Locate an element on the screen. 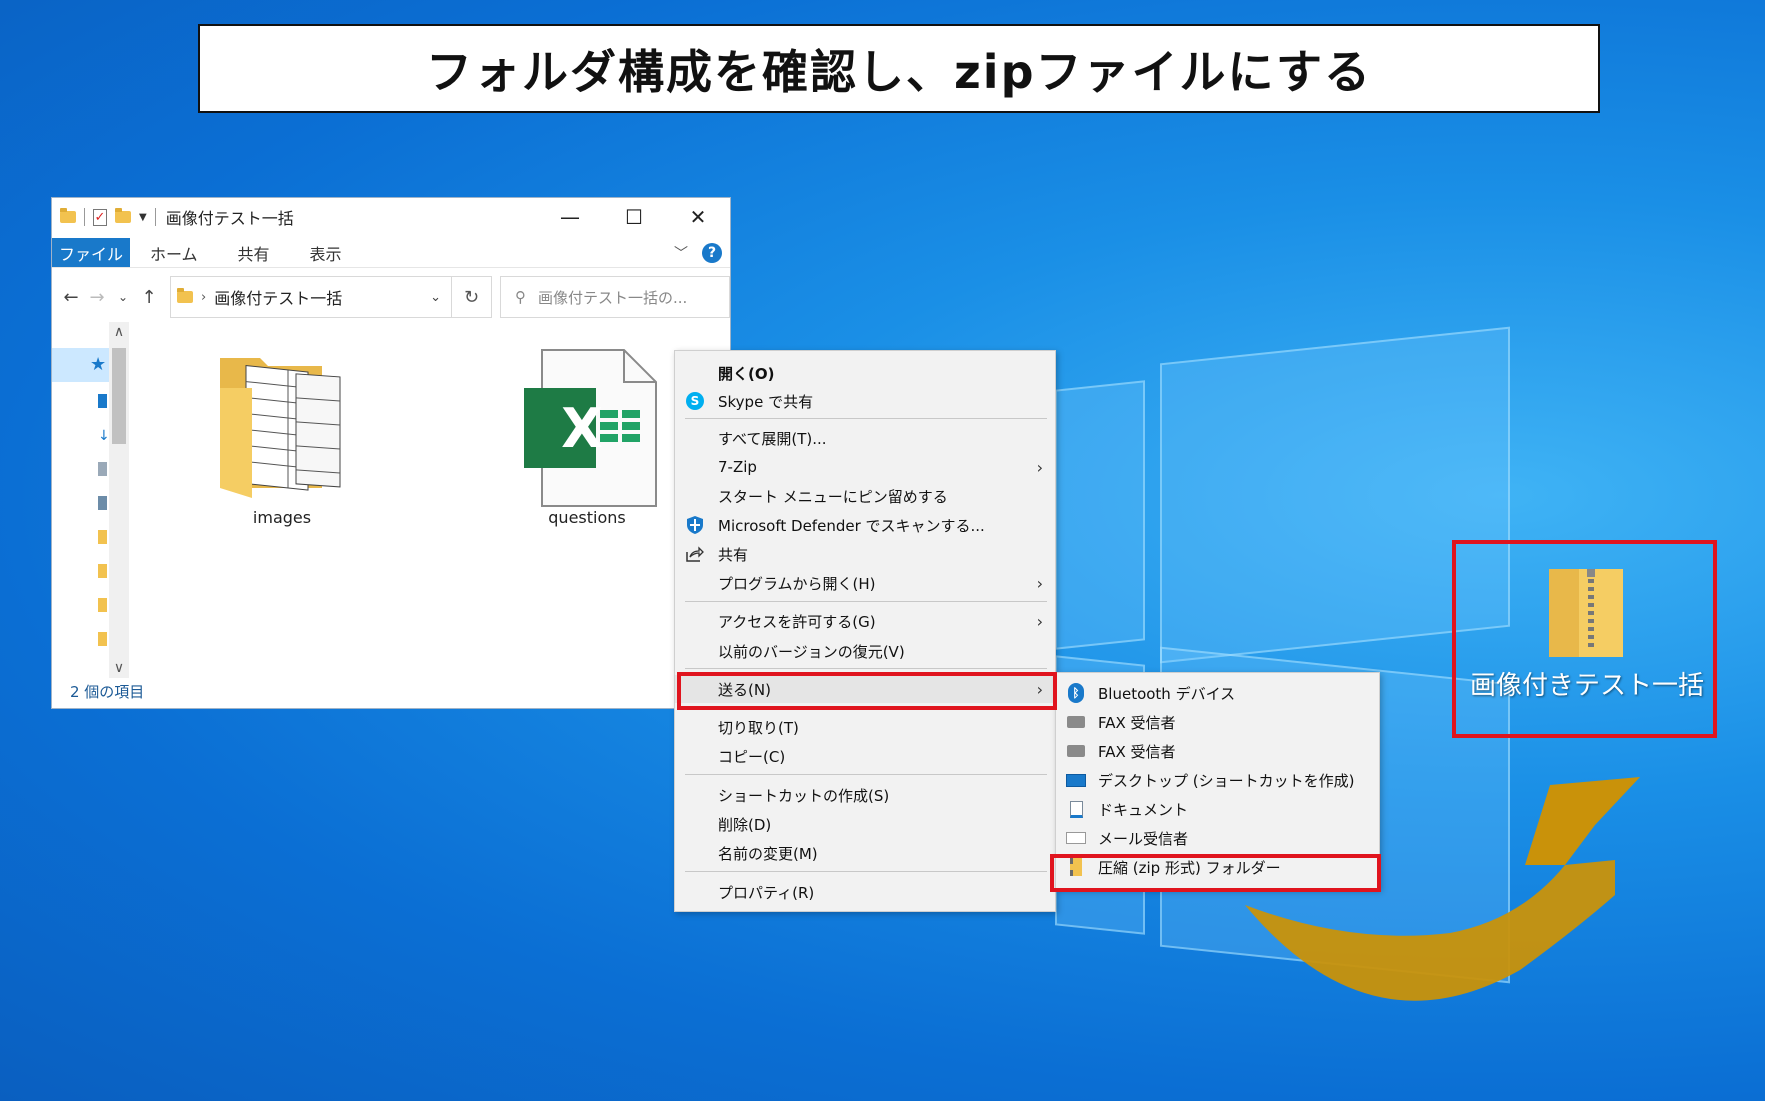 This screenshot has width=1765, height=1101. instruction-title: フォルダ構成を確認し、zipファイルにする is located at coordinates (899, 71).